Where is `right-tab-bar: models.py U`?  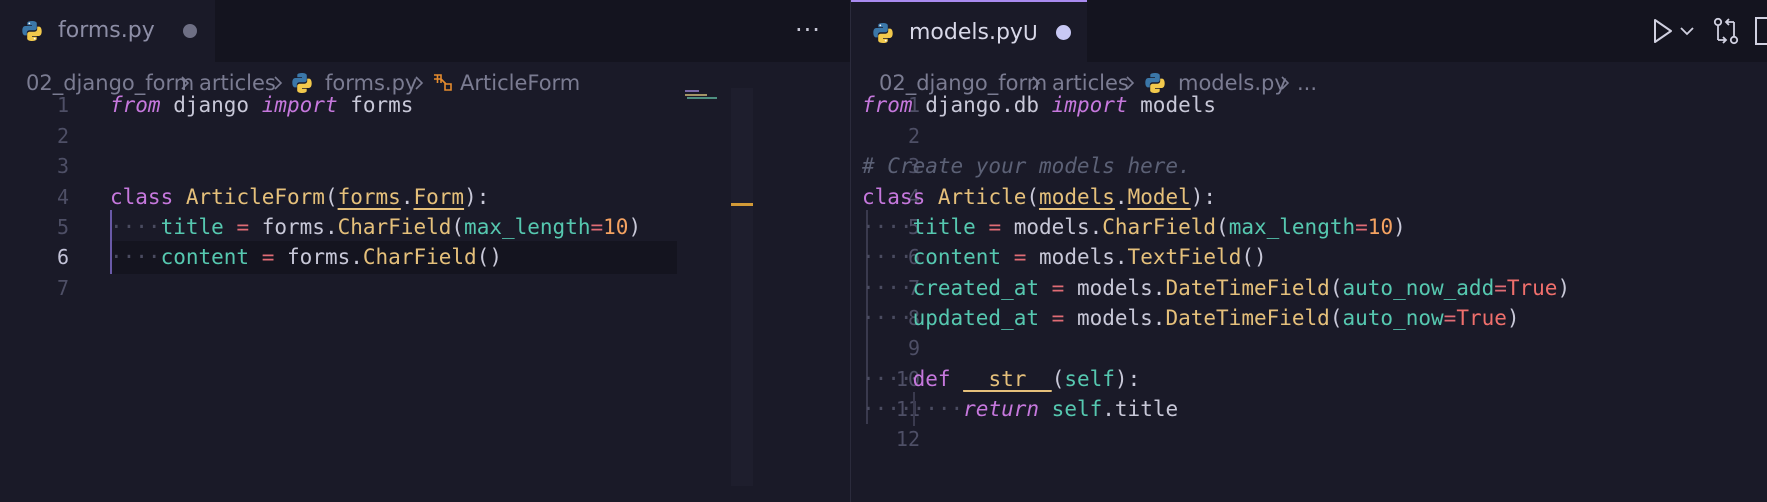 right-tab-bar: models.py U is located at coordinates (1309, 31).